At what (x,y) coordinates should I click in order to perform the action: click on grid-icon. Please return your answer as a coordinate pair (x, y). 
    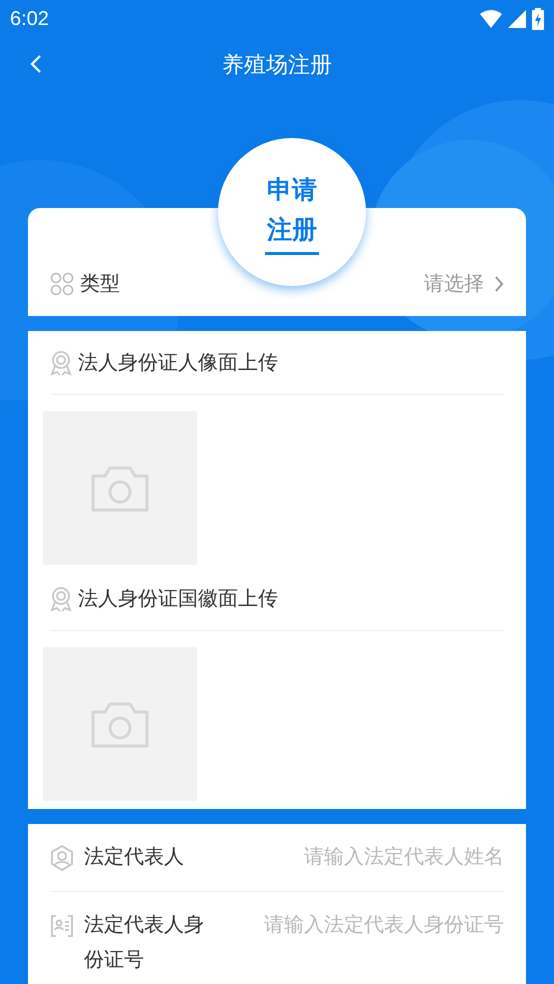
    Looking at the image, I should click on (62, 284).